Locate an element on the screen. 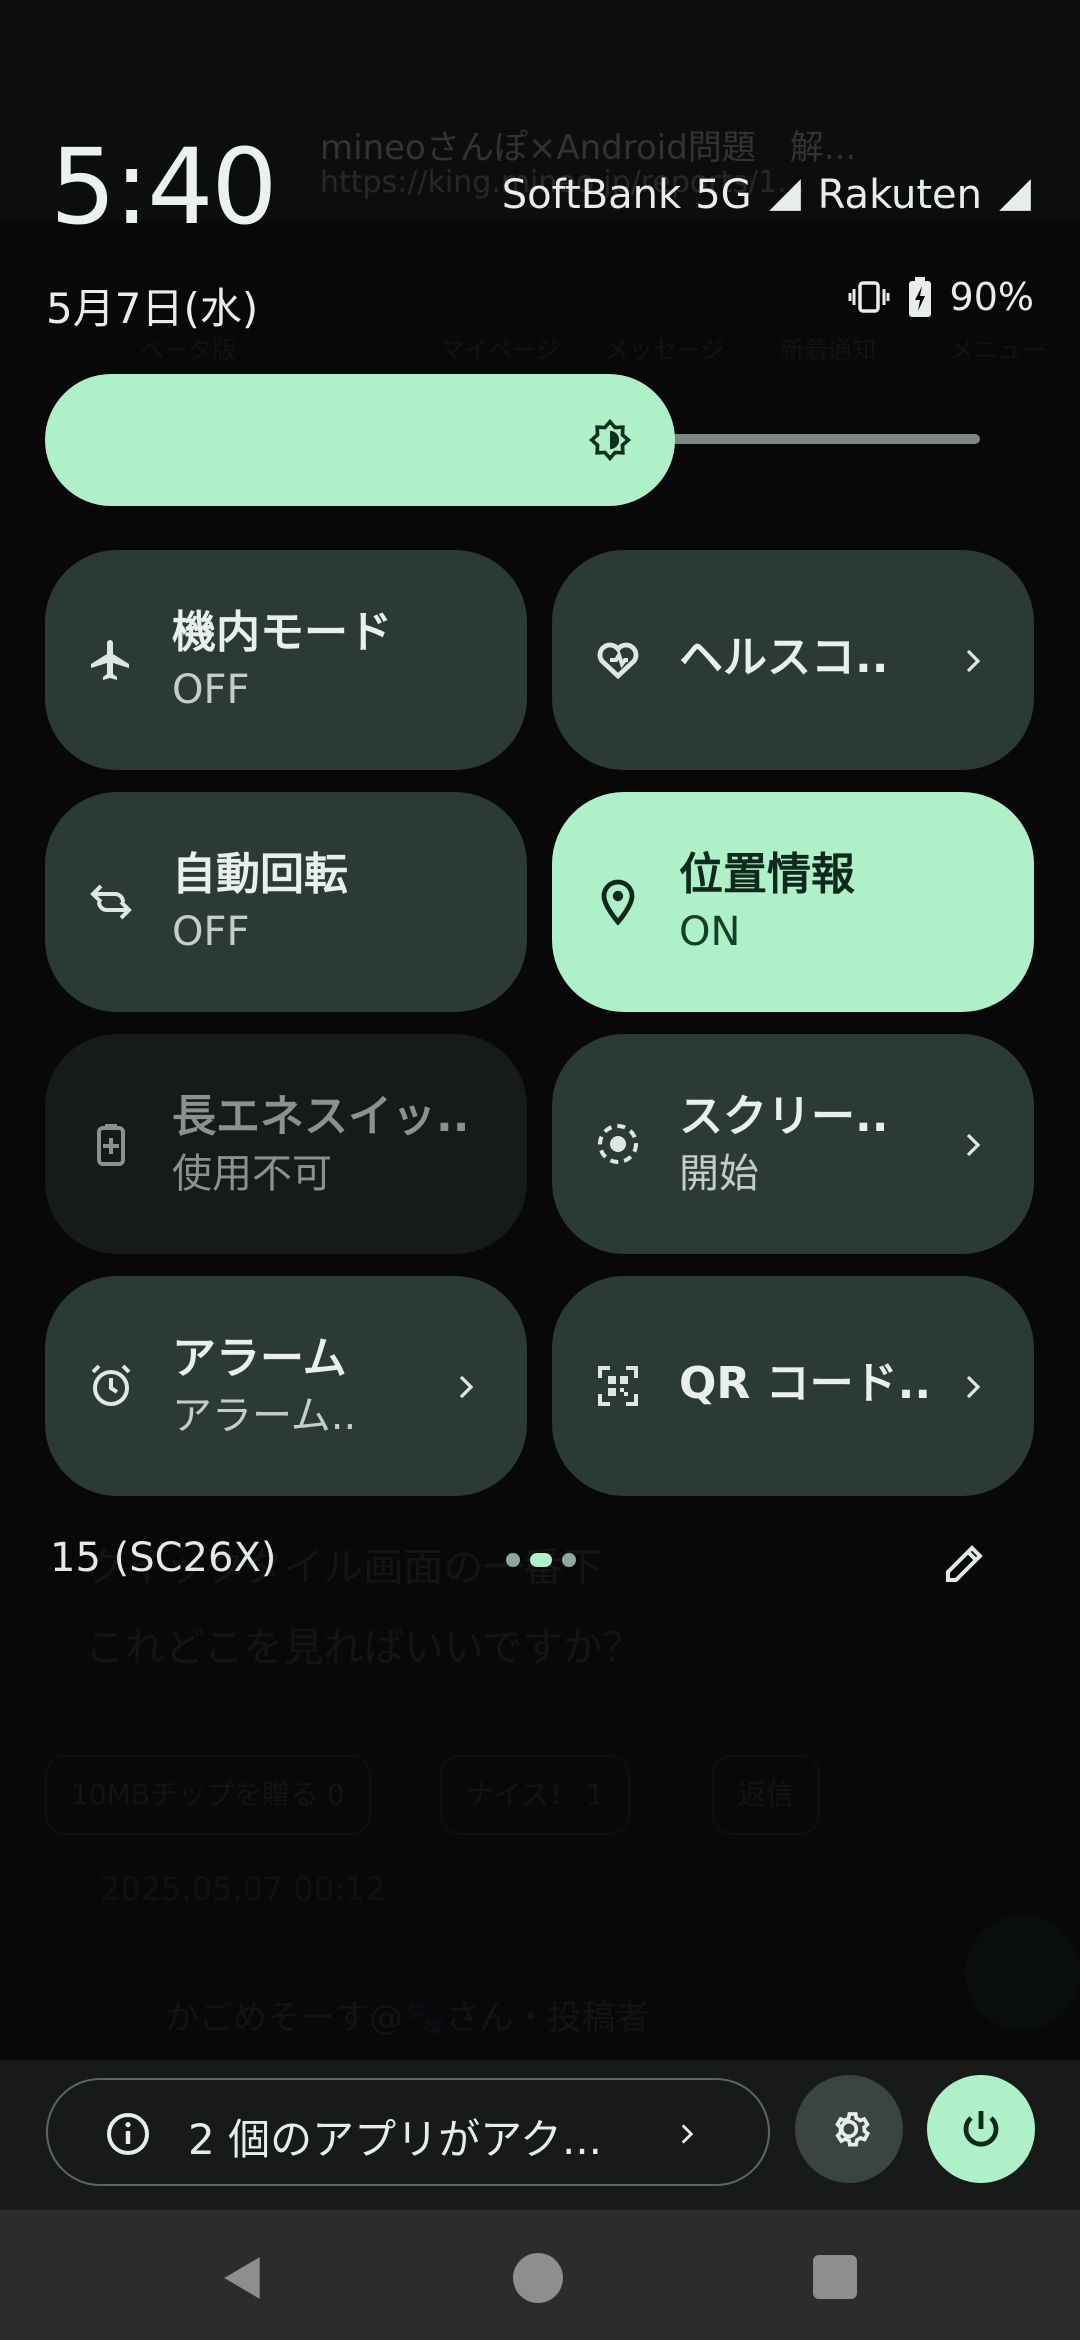  page-dot-current is located at coordinates (541, 1560).